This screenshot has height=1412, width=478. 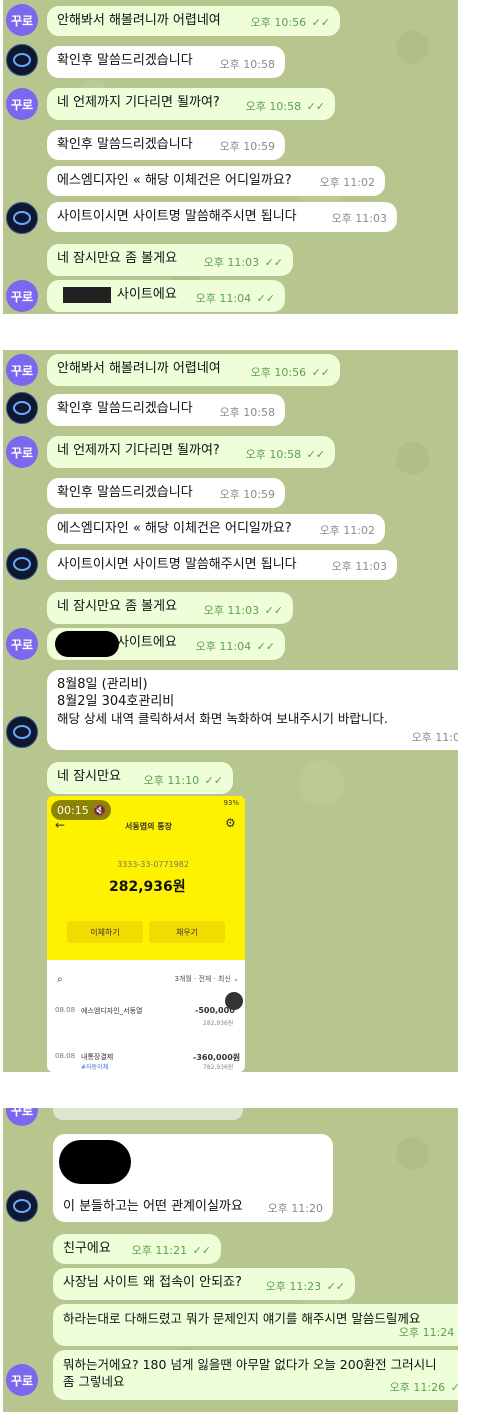 What do you see at coordinates (250, 1364) in the screenshot?
I see `message-line: 뭐하는거에요? 180 넘게 잃을땐 아무말 없다가 오늘 200환전 그러시니` at bounding box center [250, 1364].